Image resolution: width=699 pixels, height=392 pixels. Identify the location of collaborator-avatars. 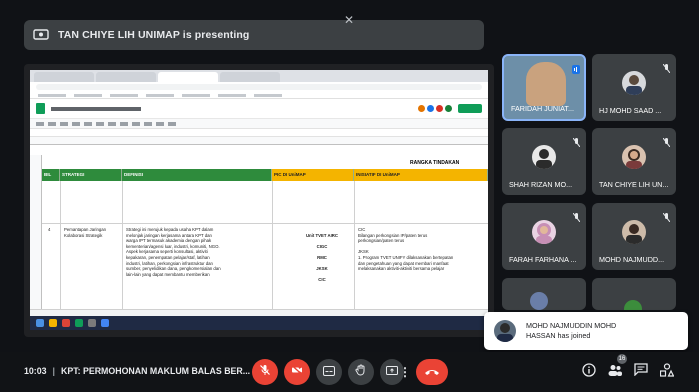
(450, 108).